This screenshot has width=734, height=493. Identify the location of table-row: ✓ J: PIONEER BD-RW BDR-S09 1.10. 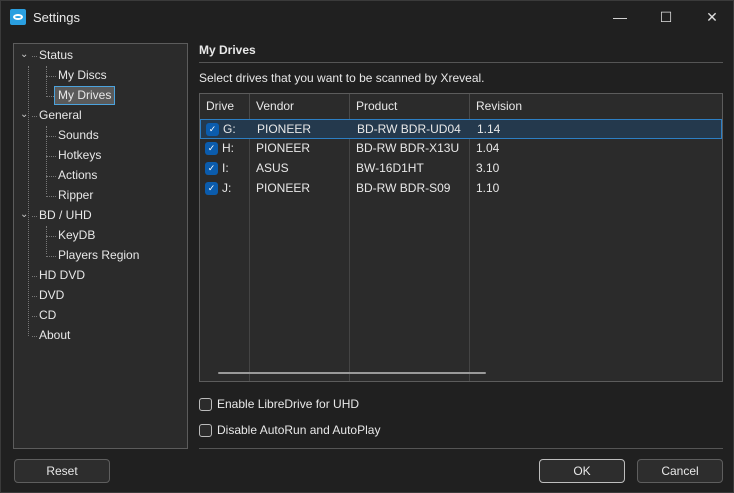
(461, 189).